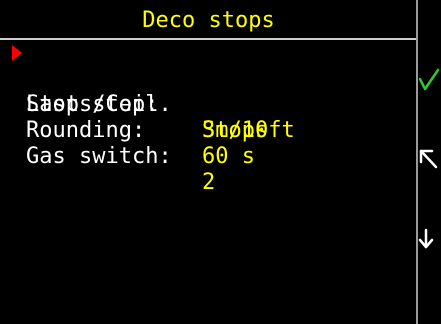 Image resolution: width=441 pixels, height=324 pixels. Describe the element at coordinates (17, 53) in the screenshot. I see `selection-cursor-icon` at that location.